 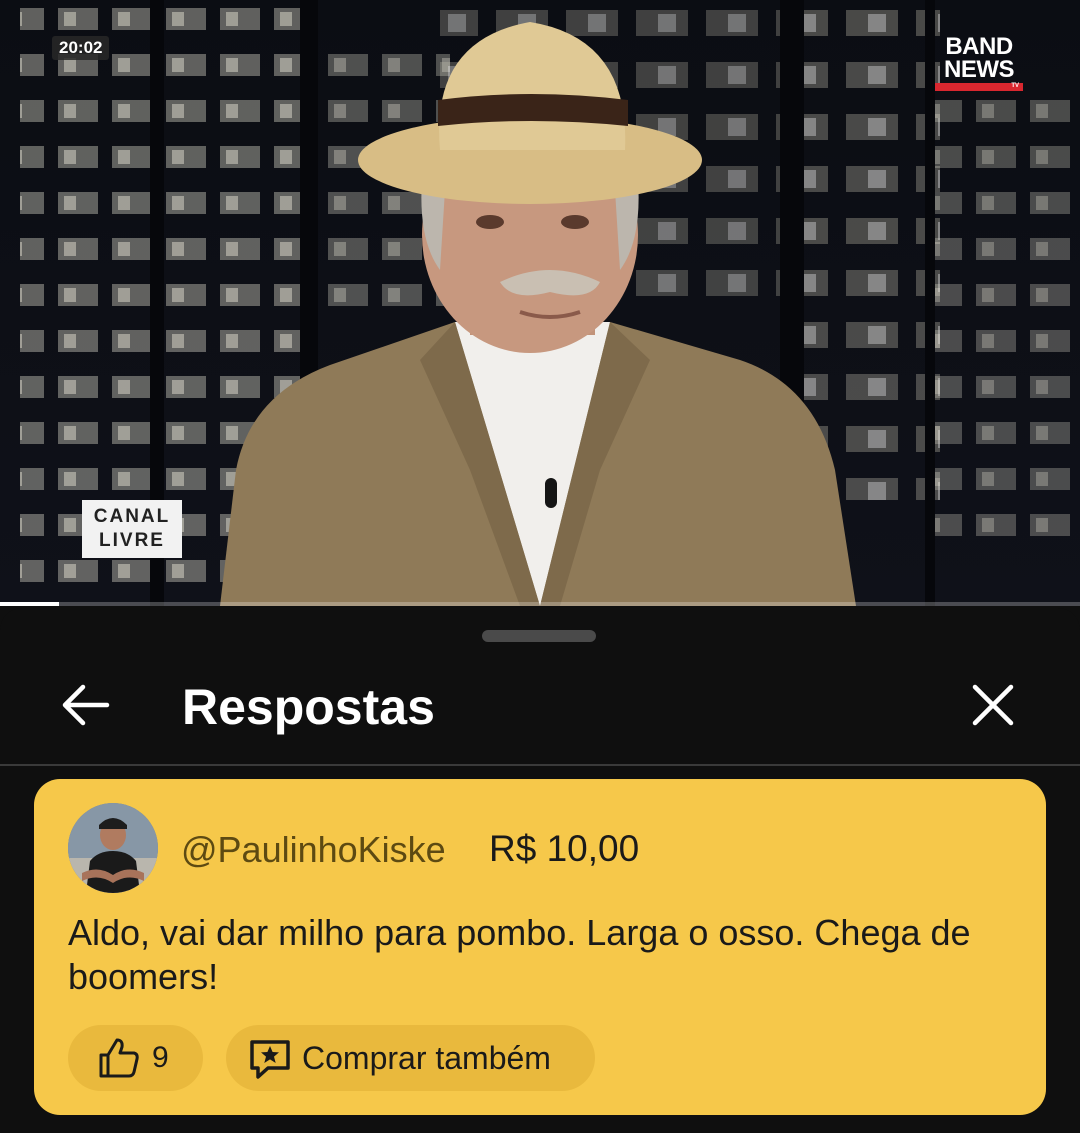 I want to click on channel-logo-bar: TV, so click(x=979, y=86).